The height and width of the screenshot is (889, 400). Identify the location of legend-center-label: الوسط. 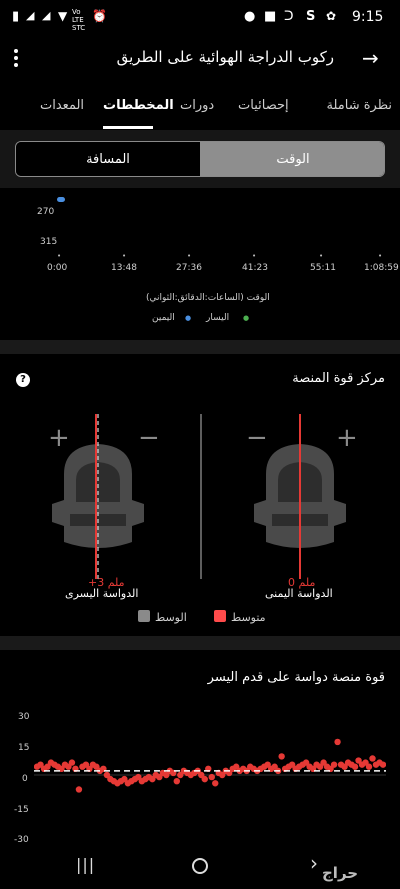
(171, 617).